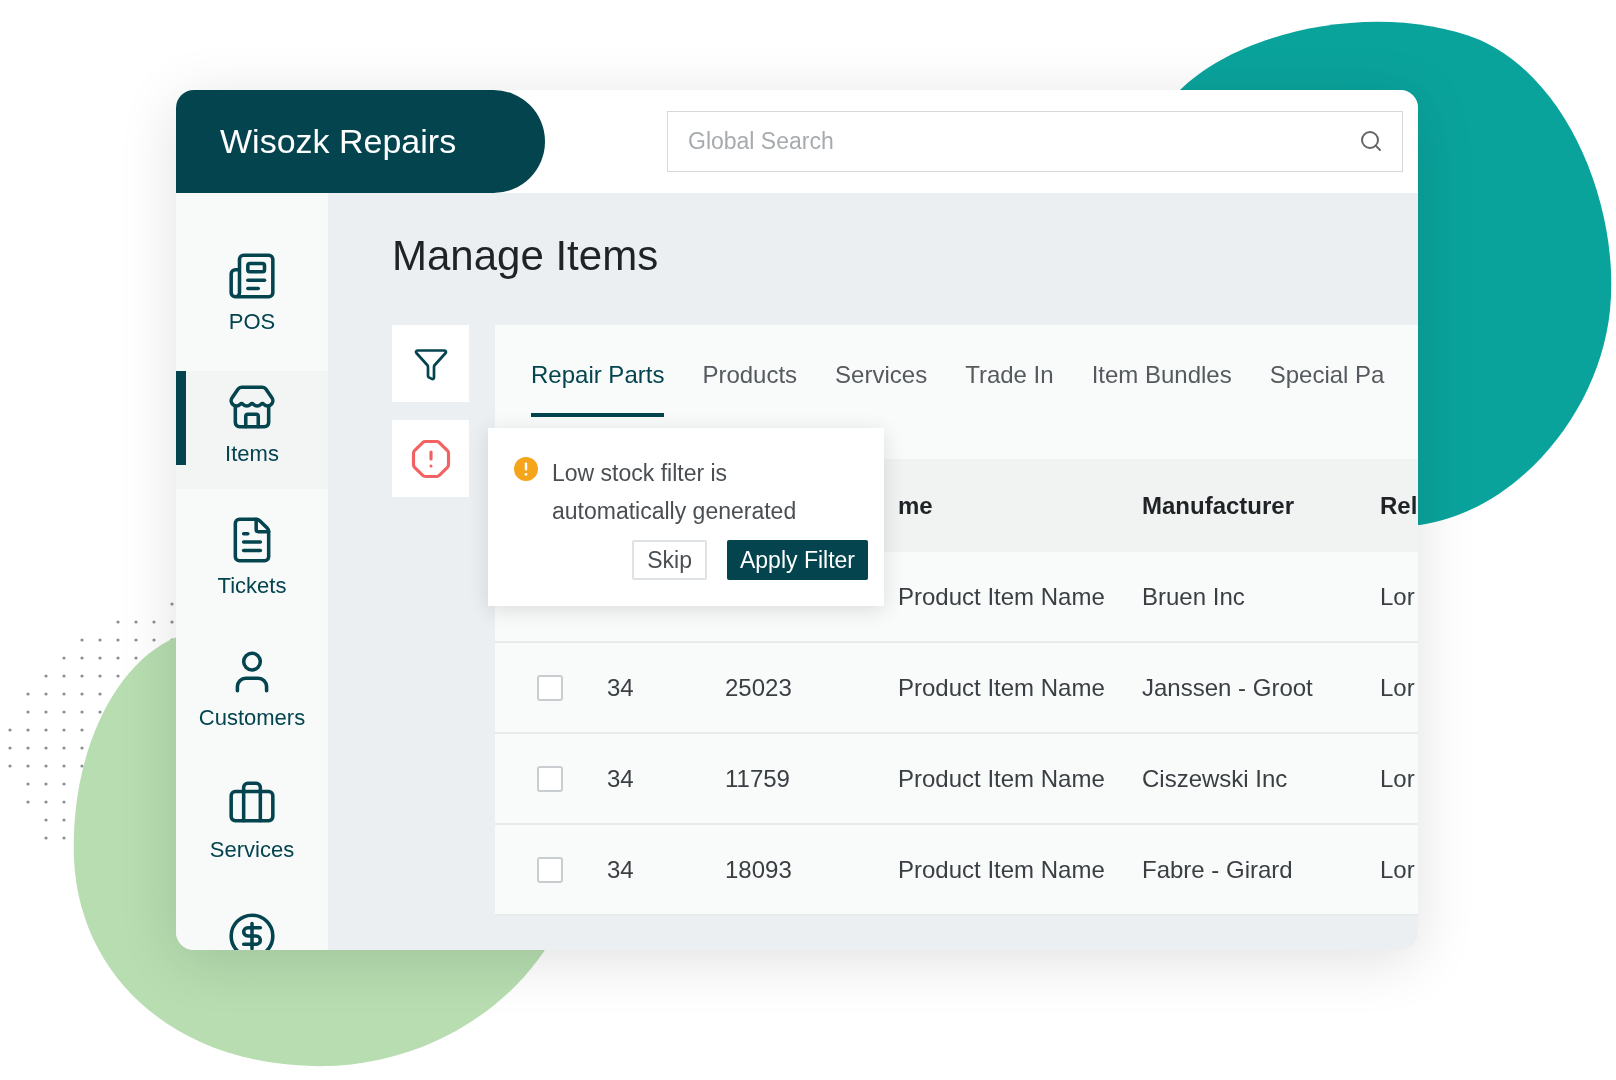 The height and width of the screenshot is (1080, 1616). I want to click on tab: Item Bundles, so click(1161, 387).